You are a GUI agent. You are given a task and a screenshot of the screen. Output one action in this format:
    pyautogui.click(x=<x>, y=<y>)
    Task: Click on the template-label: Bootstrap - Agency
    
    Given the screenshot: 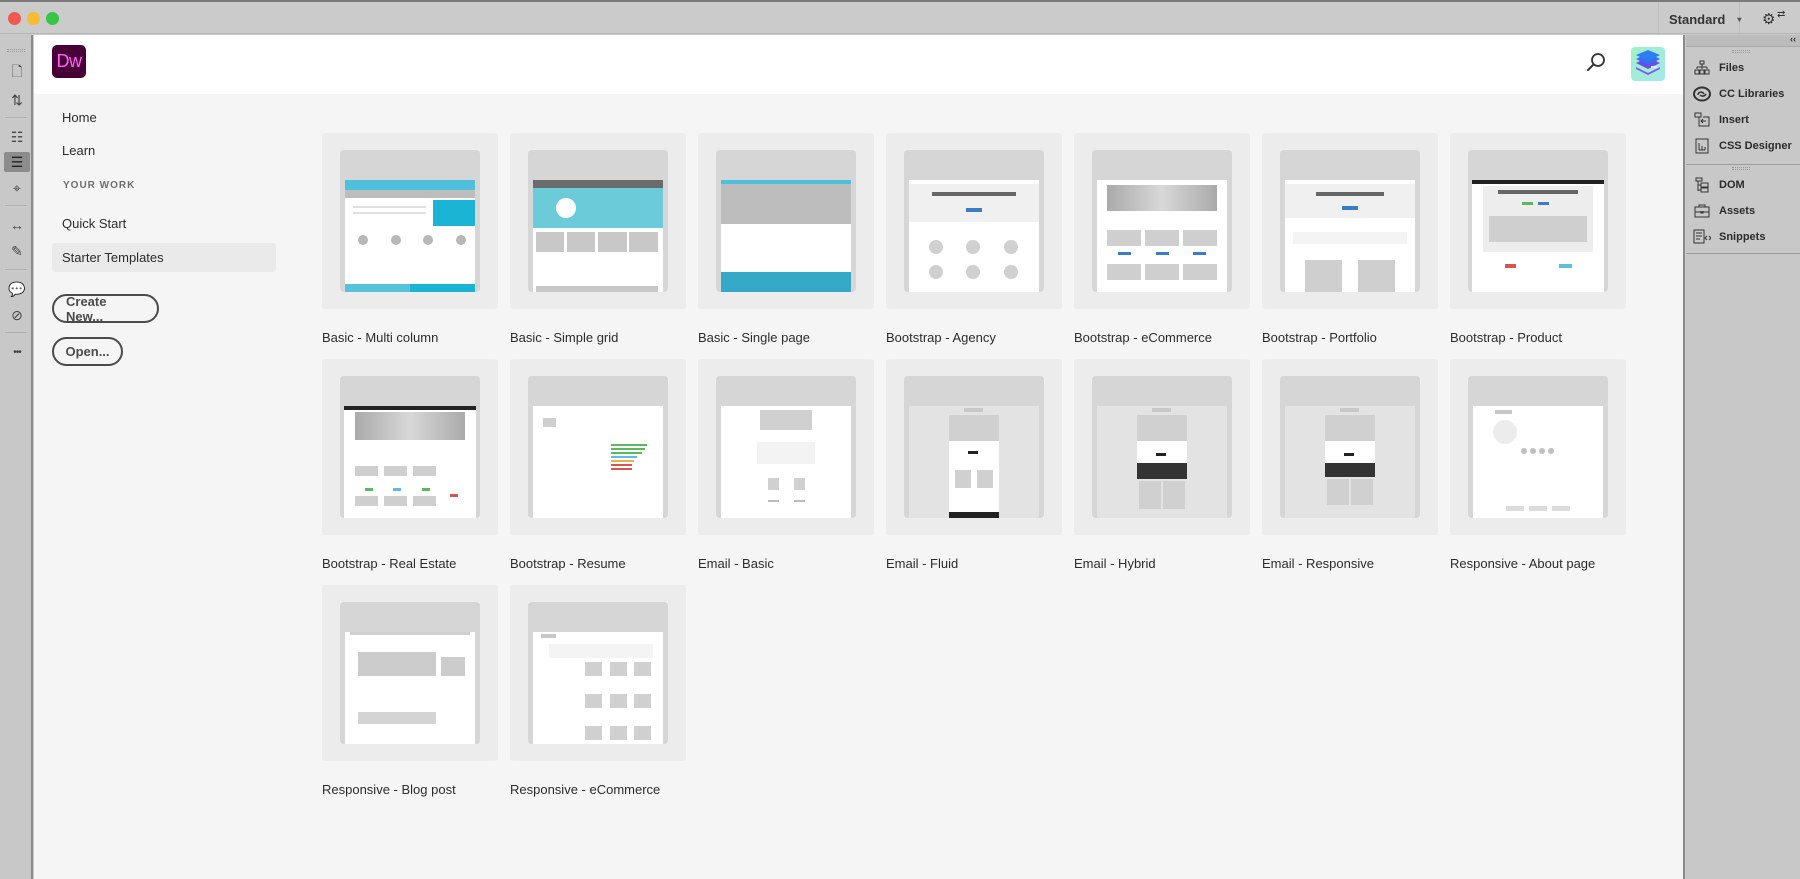 What is the action you would take?
    pyautogui.click(x=974, y=337)
    